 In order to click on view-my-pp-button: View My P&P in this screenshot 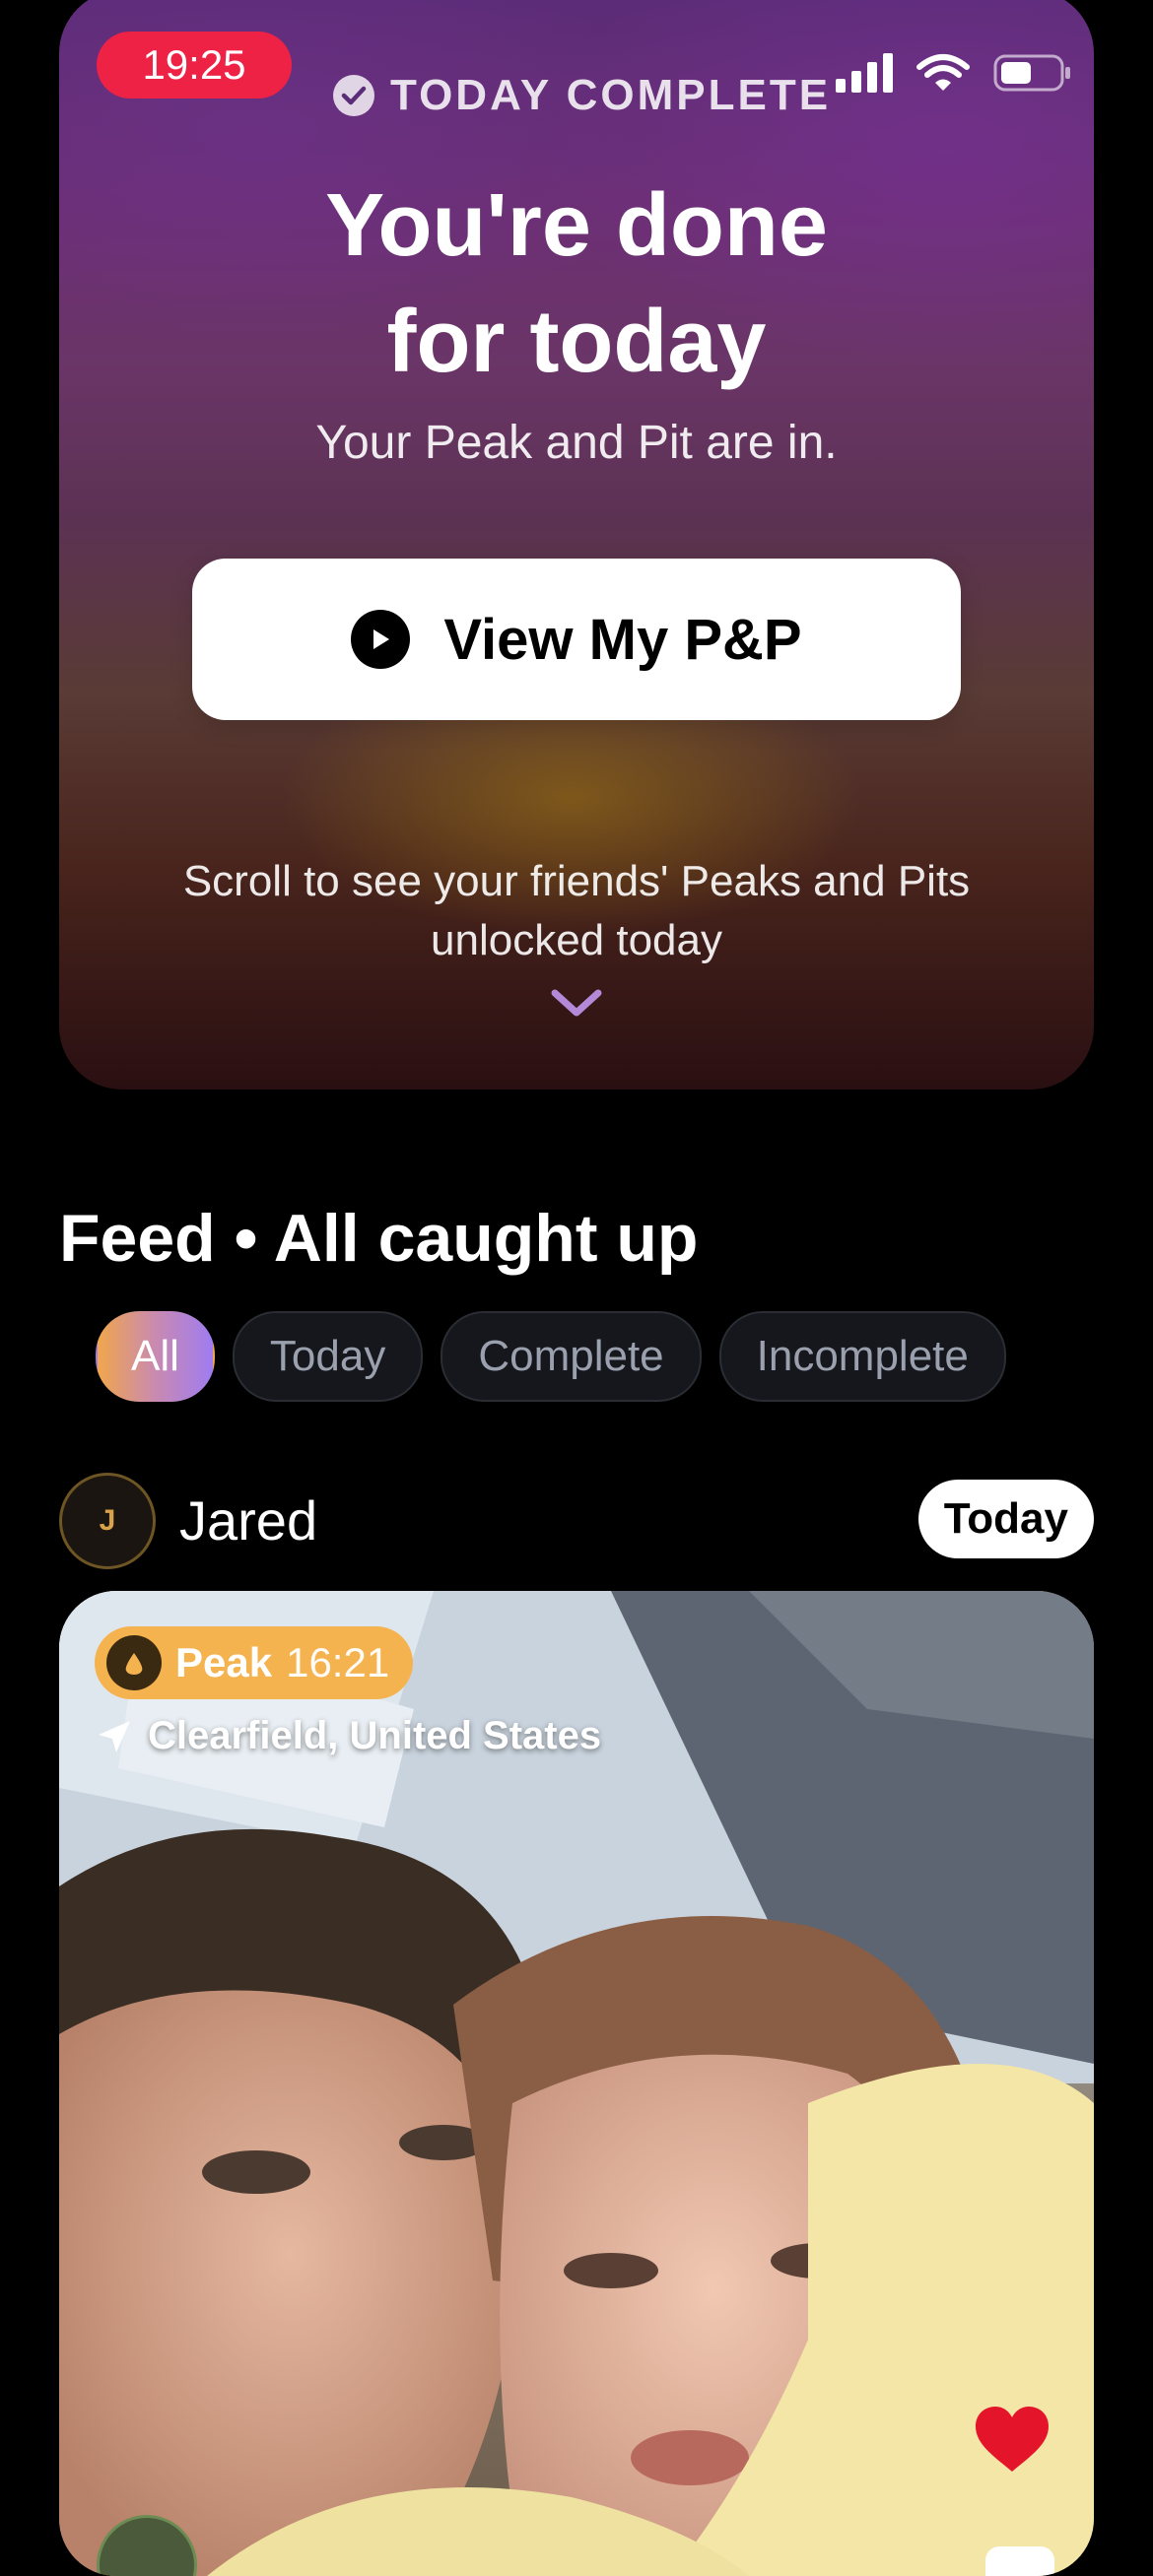, I will do `click(576, 640)`.